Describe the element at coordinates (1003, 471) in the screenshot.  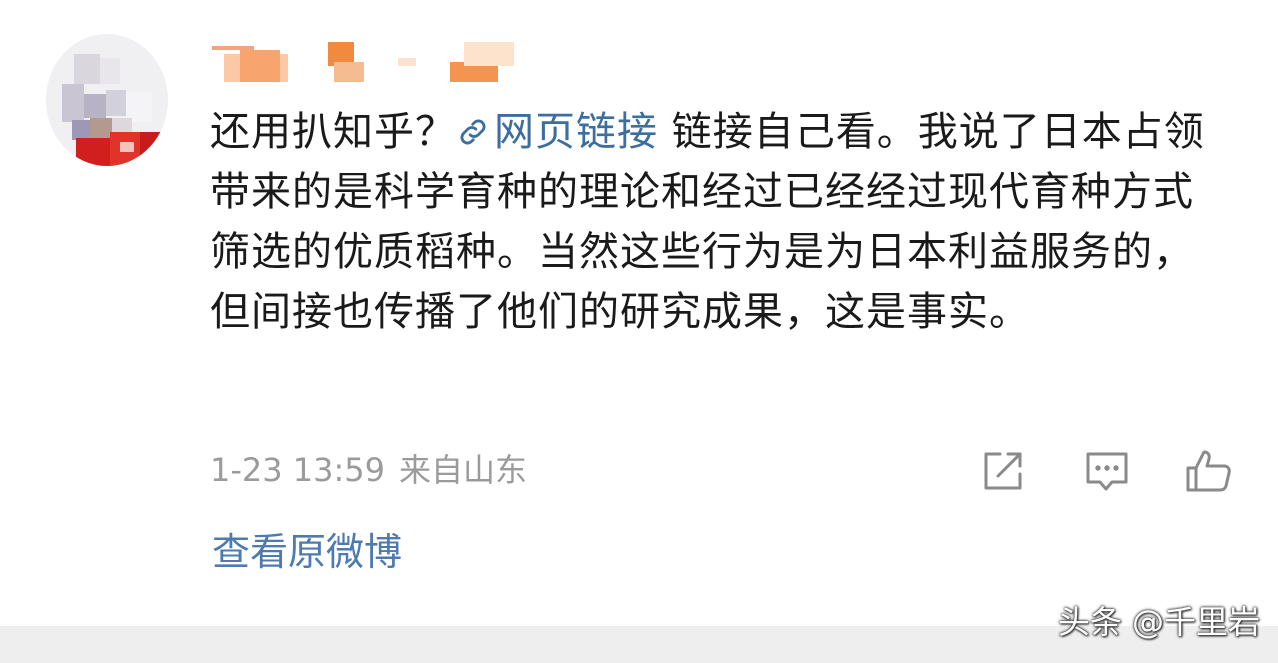
I see `share-icon` at that location.